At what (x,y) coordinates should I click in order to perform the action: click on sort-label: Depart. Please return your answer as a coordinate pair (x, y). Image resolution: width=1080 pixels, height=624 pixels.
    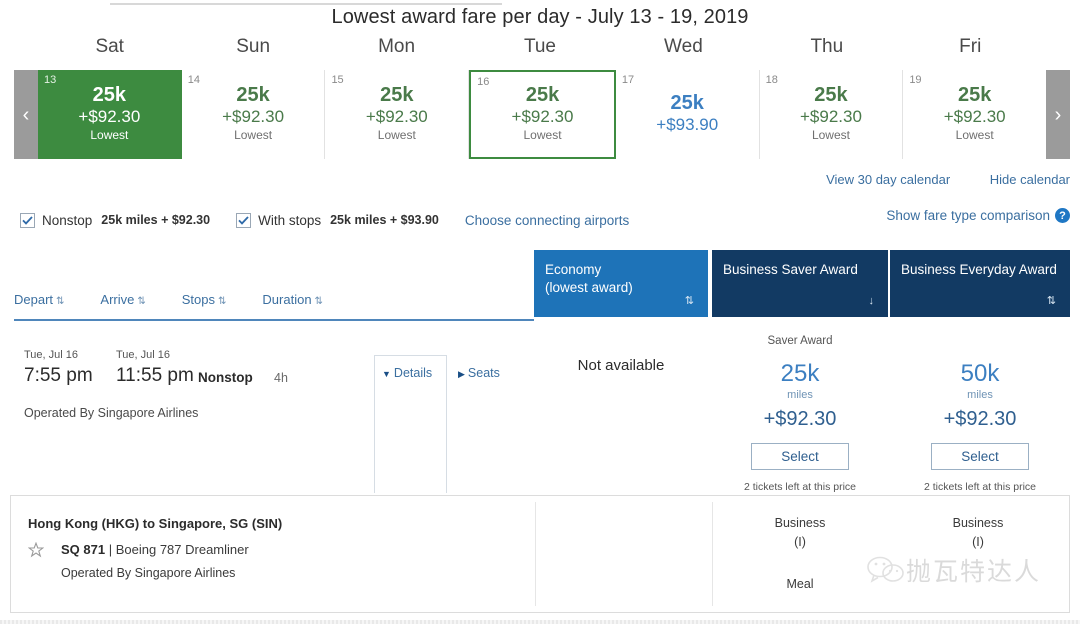
    Looking at the image, I should click on (34, 299).